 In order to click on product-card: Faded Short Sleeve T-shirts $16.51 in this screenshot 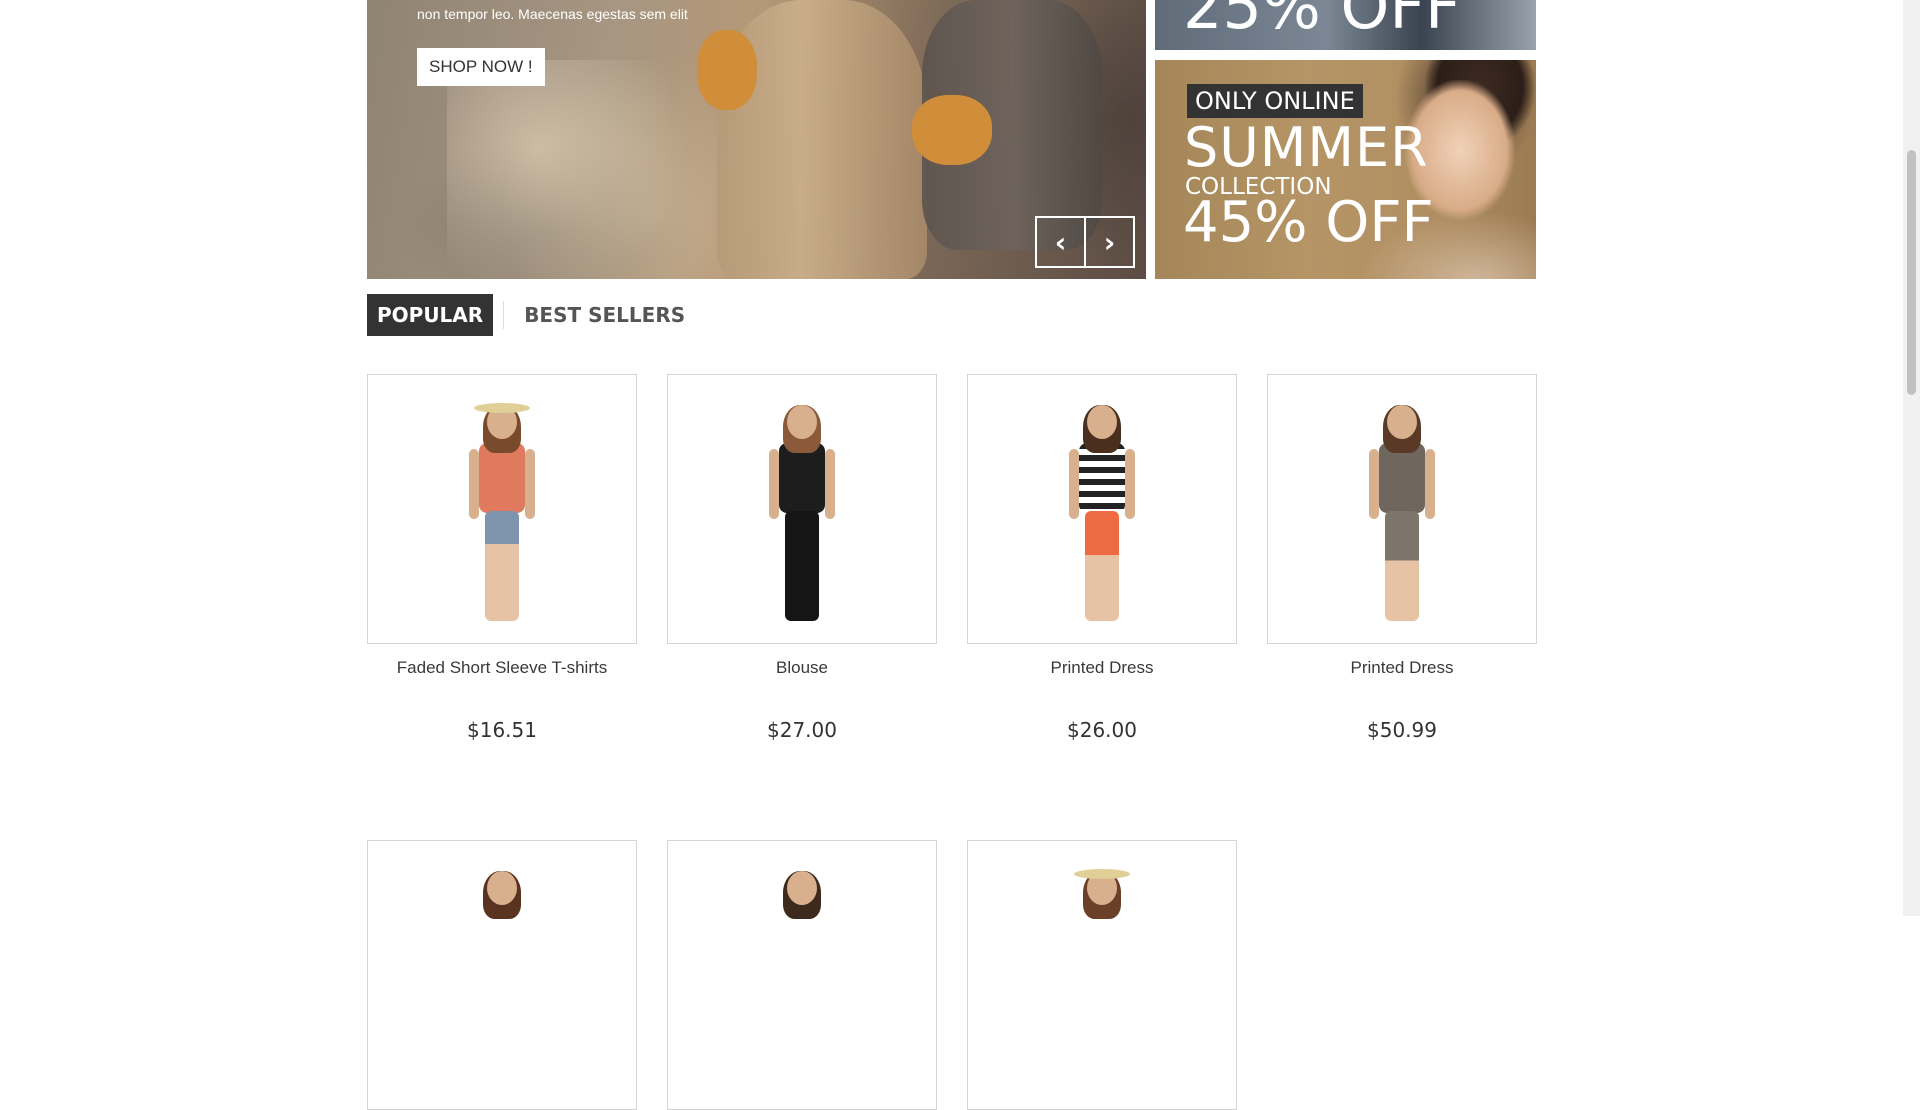, I will do `click(502, 558)`.